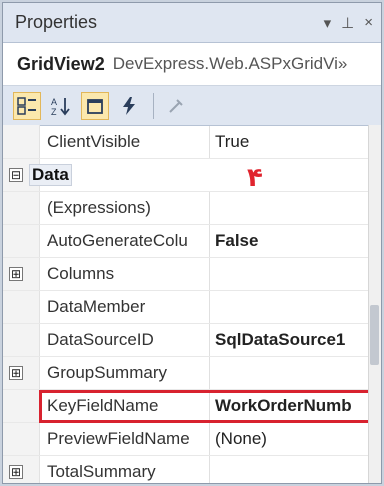  I want to click on object-selector: GridView2 DevExpress.Web.ASPxGridVi», so click(192, 64).